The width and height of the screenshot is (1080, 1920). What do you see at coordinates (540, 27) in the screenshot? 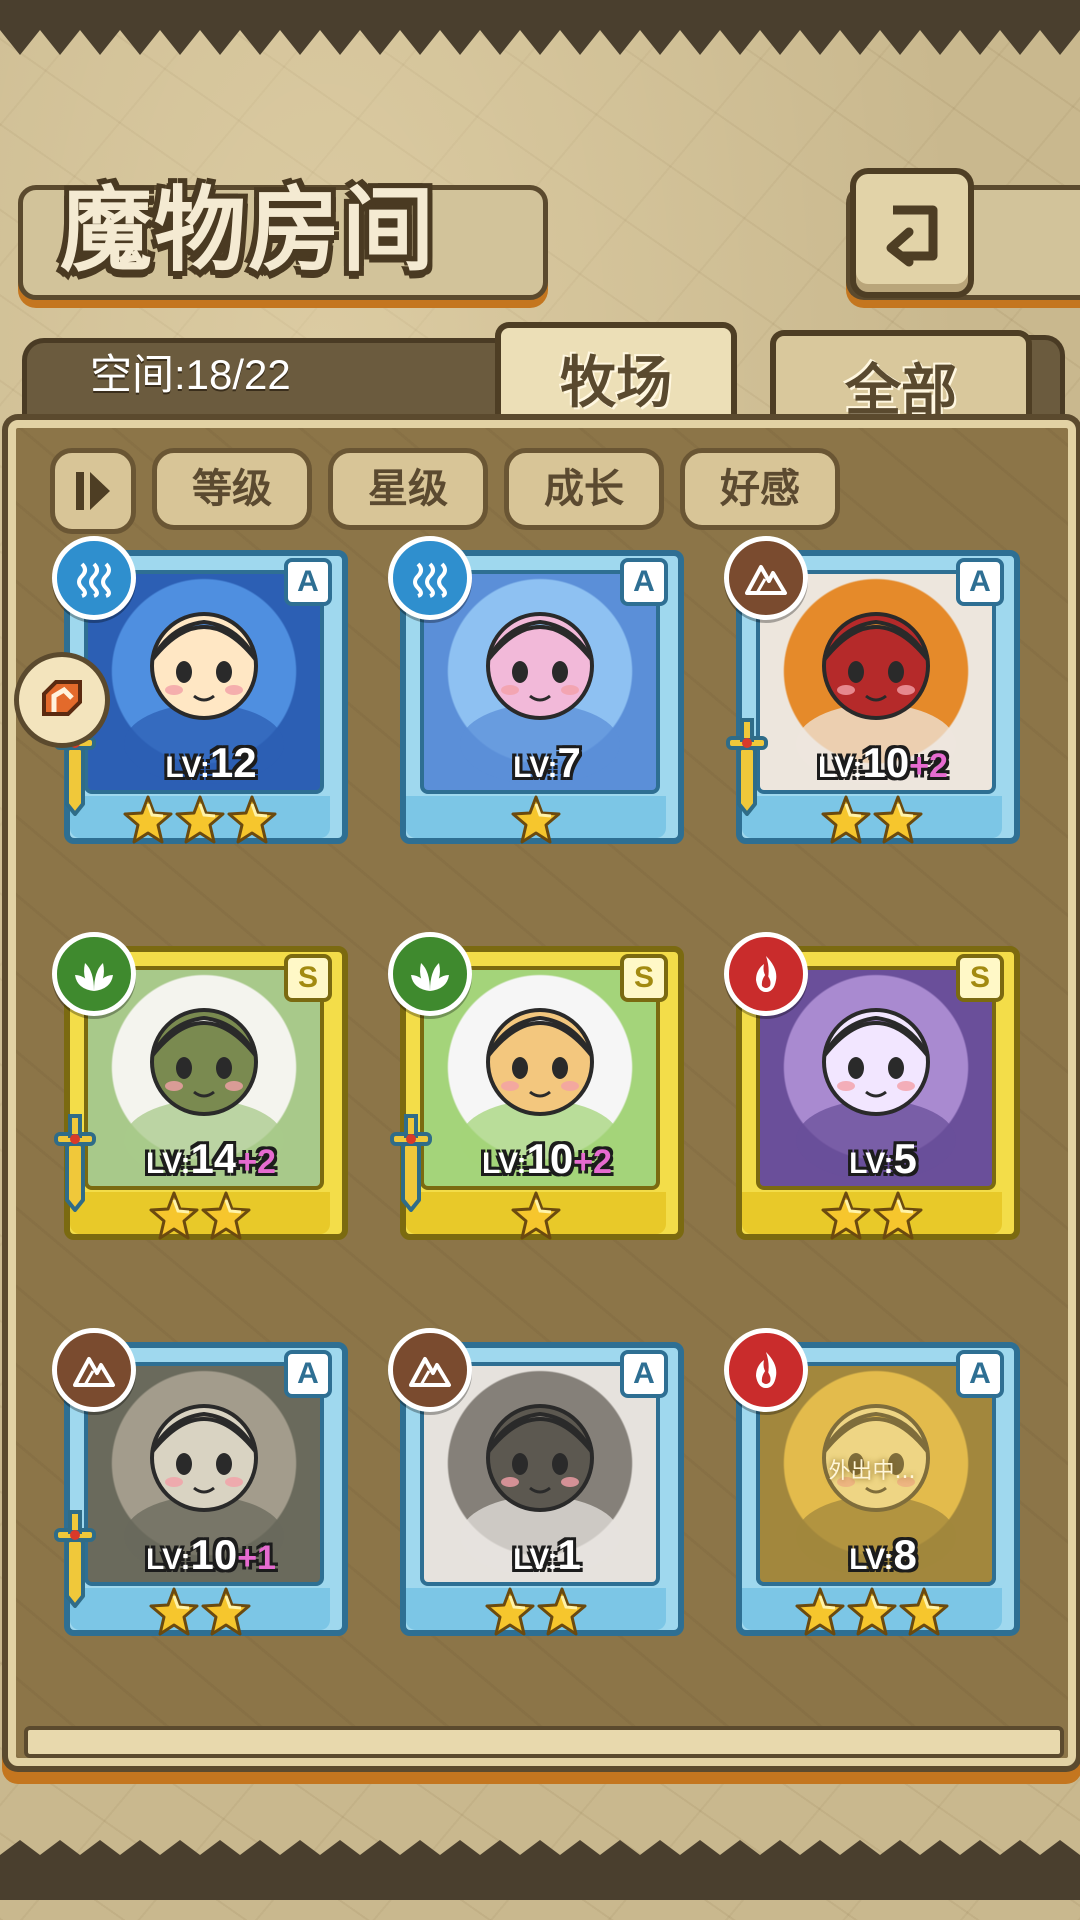
I see `top-torn-edge` at bounding box center [540, 27].